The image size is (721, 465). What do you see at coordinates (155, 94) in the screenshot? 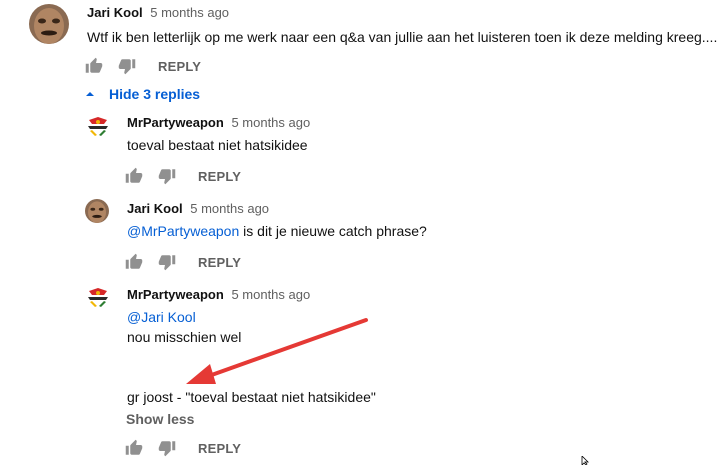
I see `hide-replies-label: Hide 3 replies` at bounding box center [155, 94].